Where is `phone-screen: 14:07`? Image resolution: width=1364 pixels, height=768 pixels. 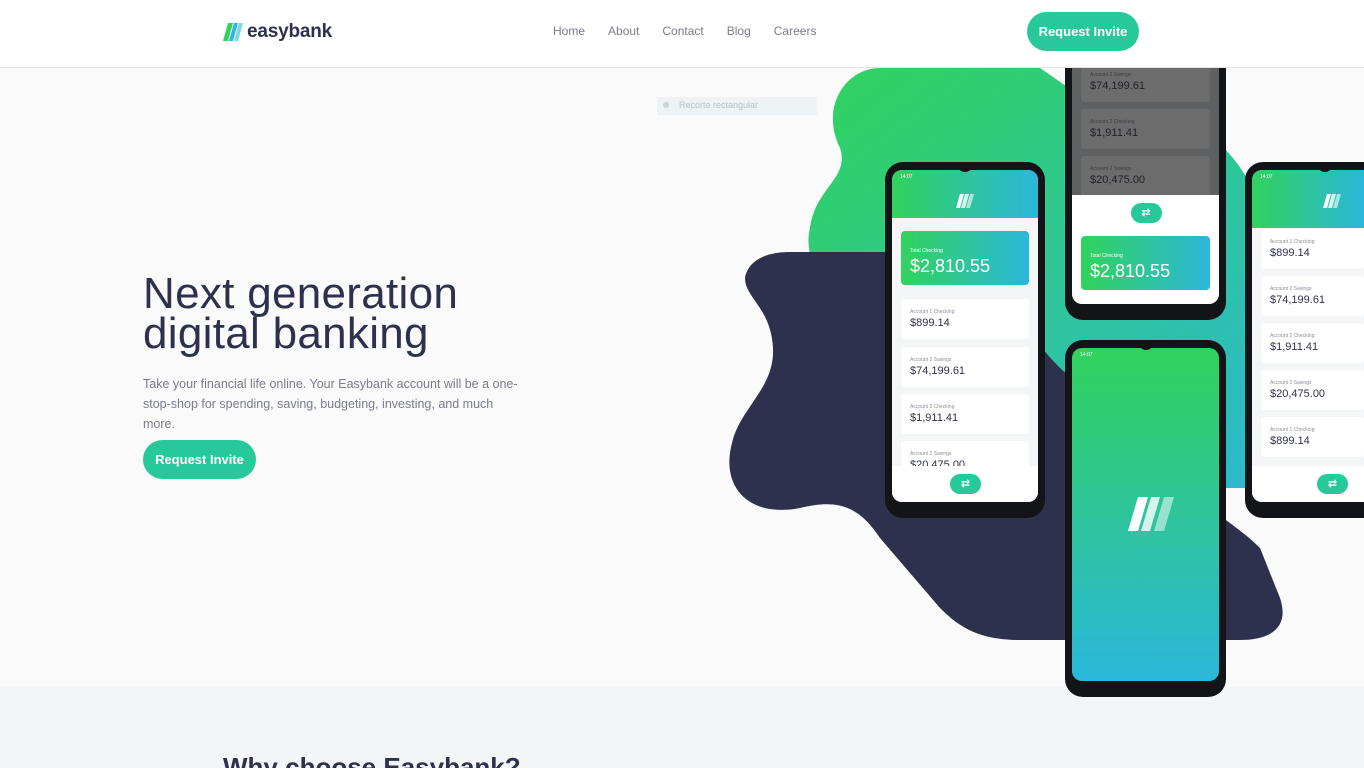 phone-screen: 14:07 is located at coordinates (1145, 514).